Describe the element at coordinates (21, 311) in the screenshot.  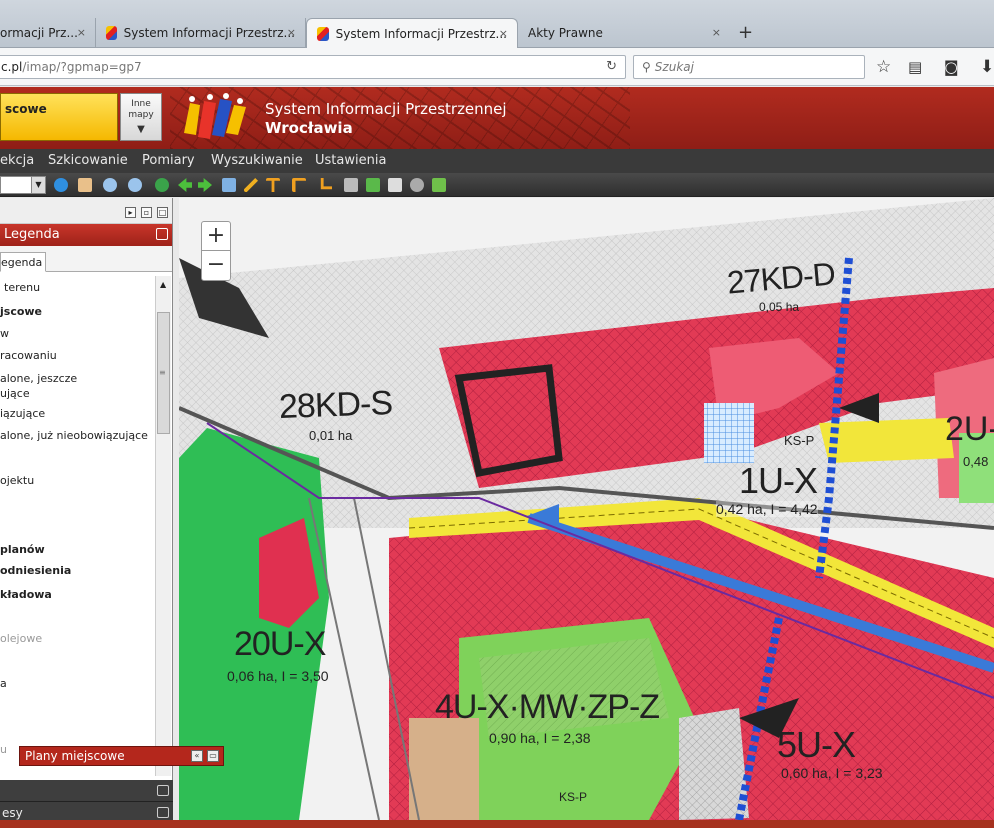
I see `legend-item: jscowe` at that location.